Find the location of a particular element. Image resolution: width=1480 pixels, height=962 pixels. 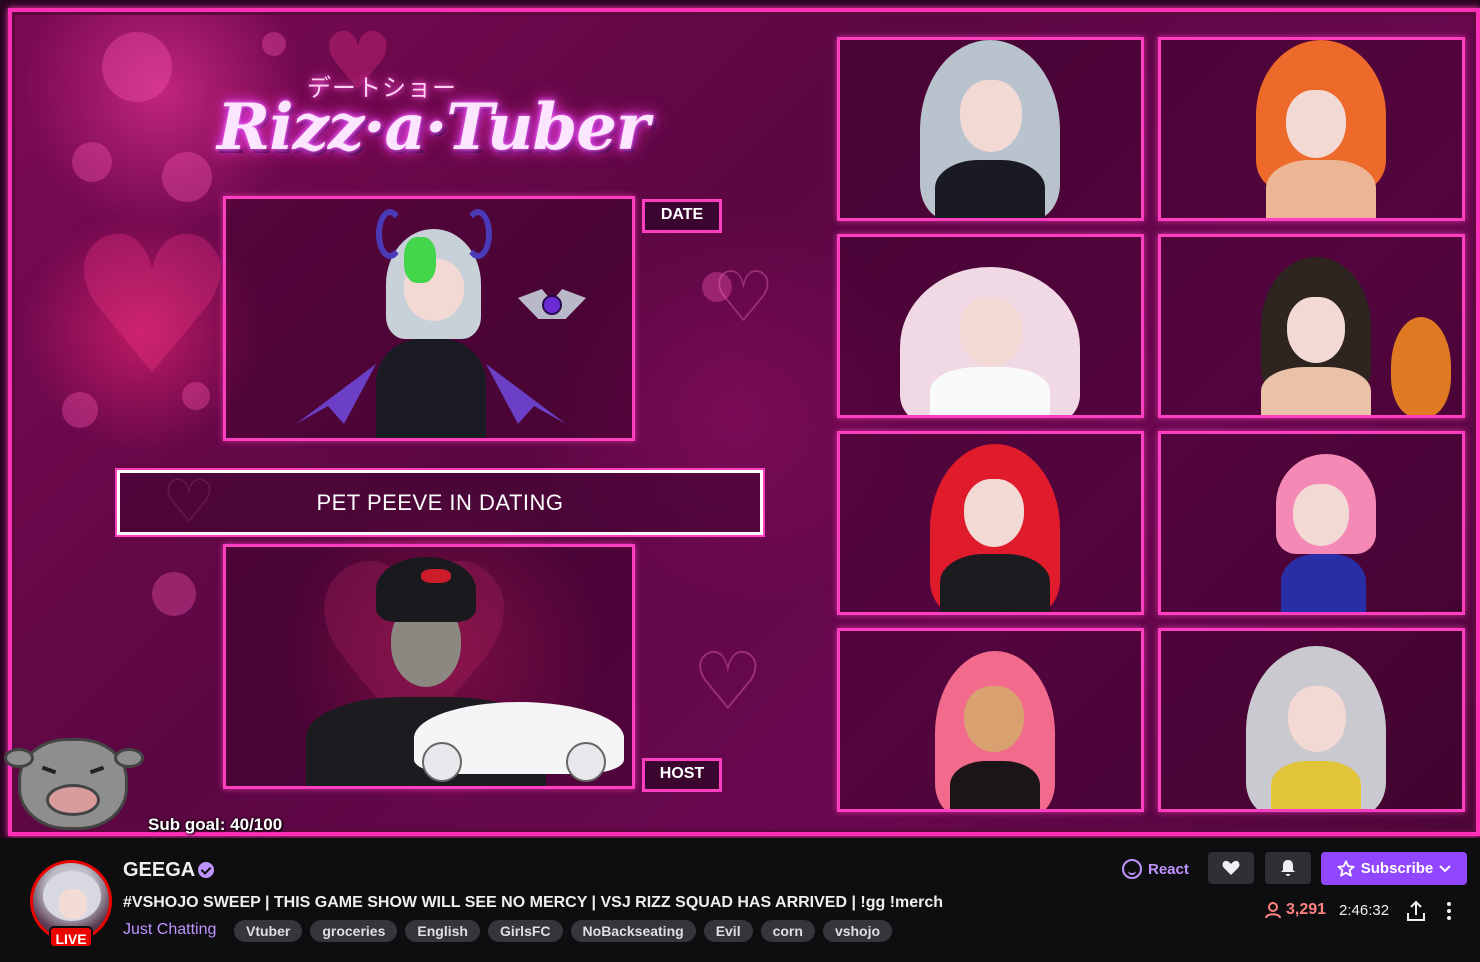

smiley-icon is located at coordinates (1132, 869).